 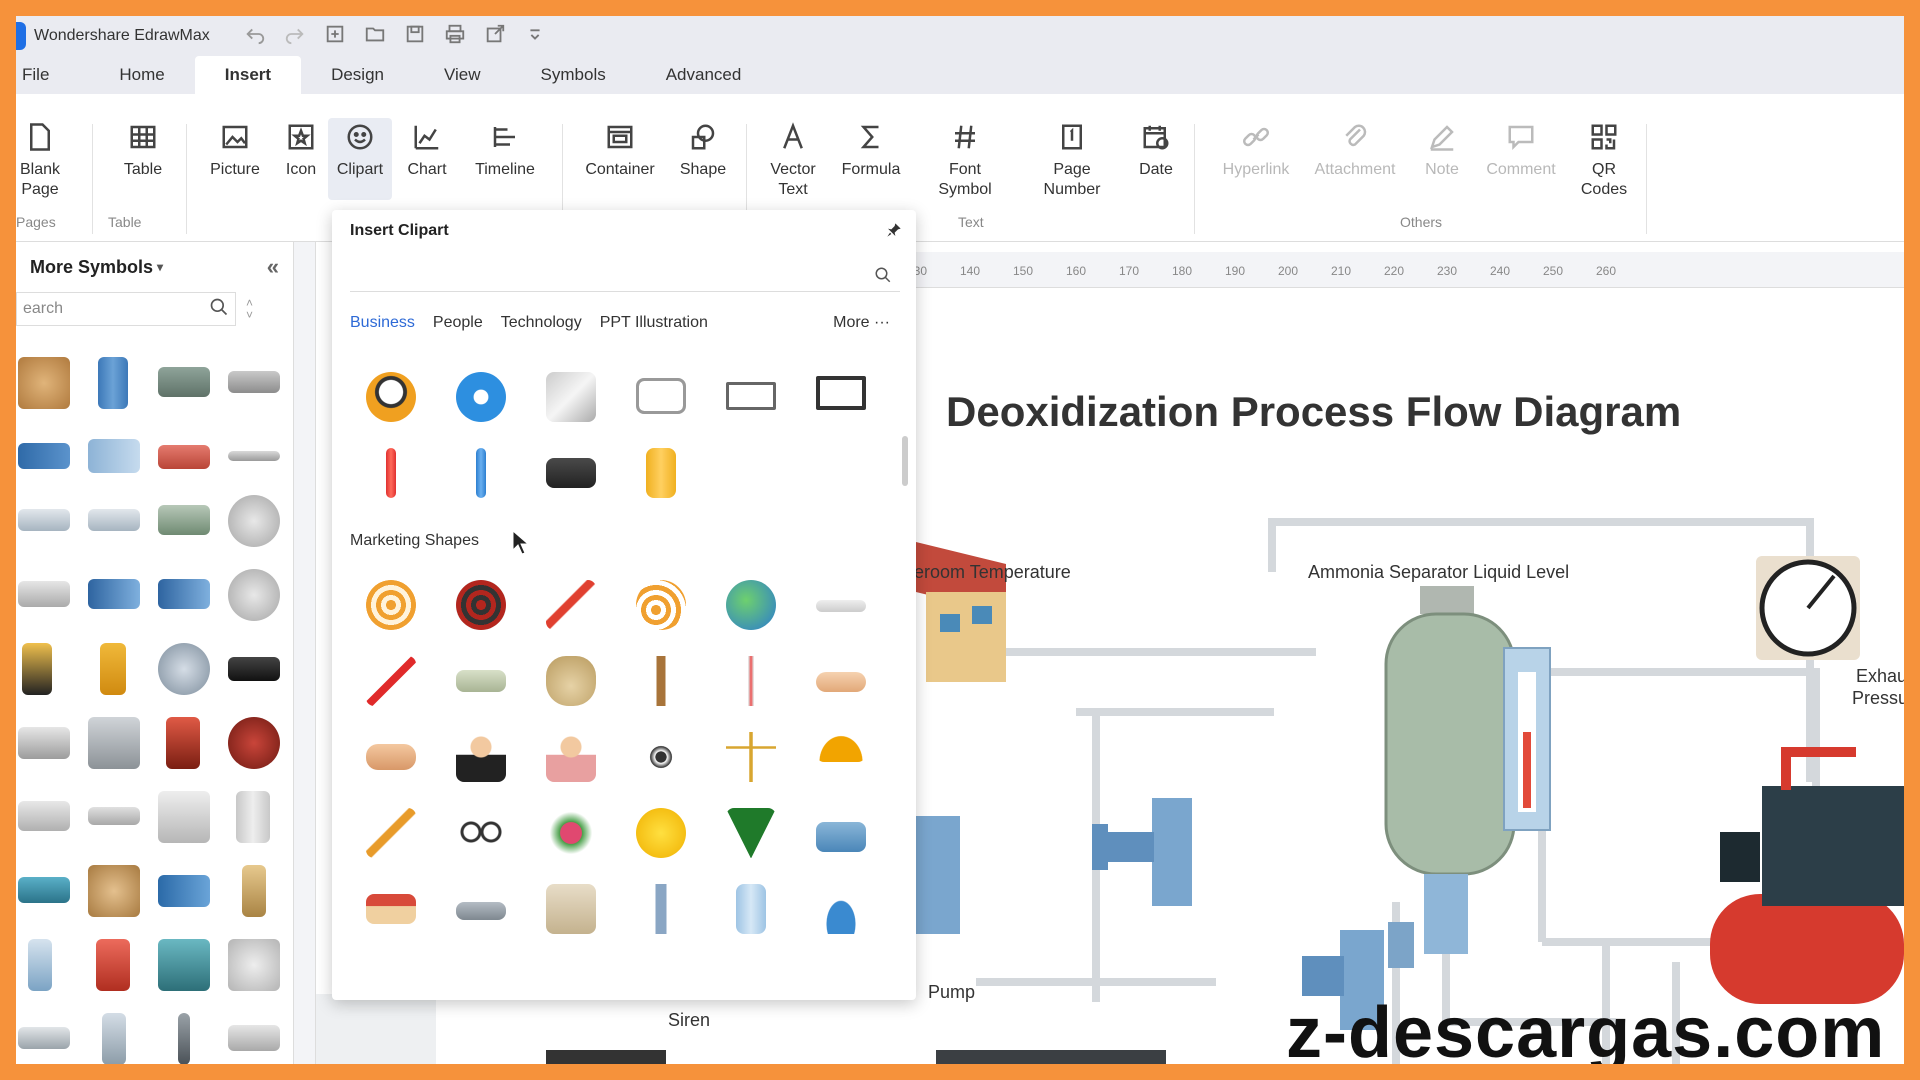 What do you see at coordinates (481, 757) in the screenshot?
I see `businessman-clipart` at bounding box center [481, 757].